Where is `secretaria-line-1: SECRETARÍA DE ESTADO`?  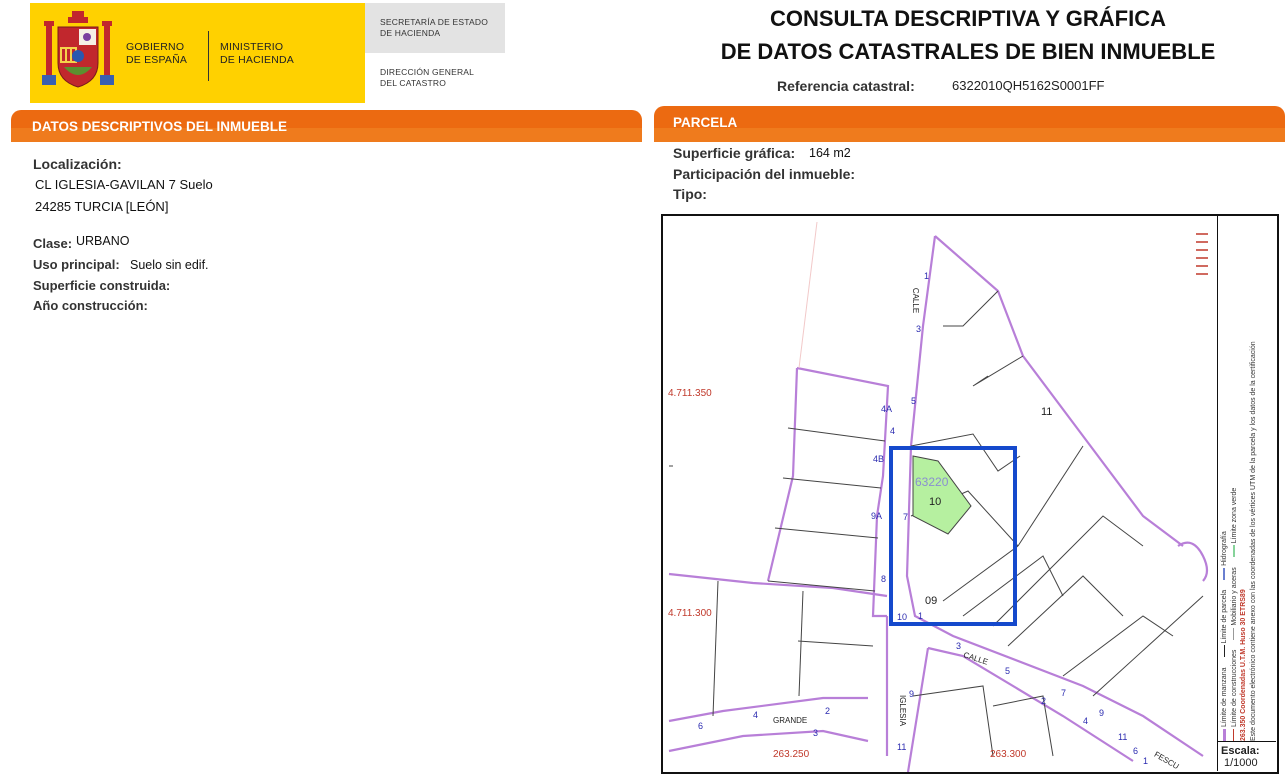 secretaria-line-1: SECRETARÍA DE ESTADO is located at coordinates (434, 22).